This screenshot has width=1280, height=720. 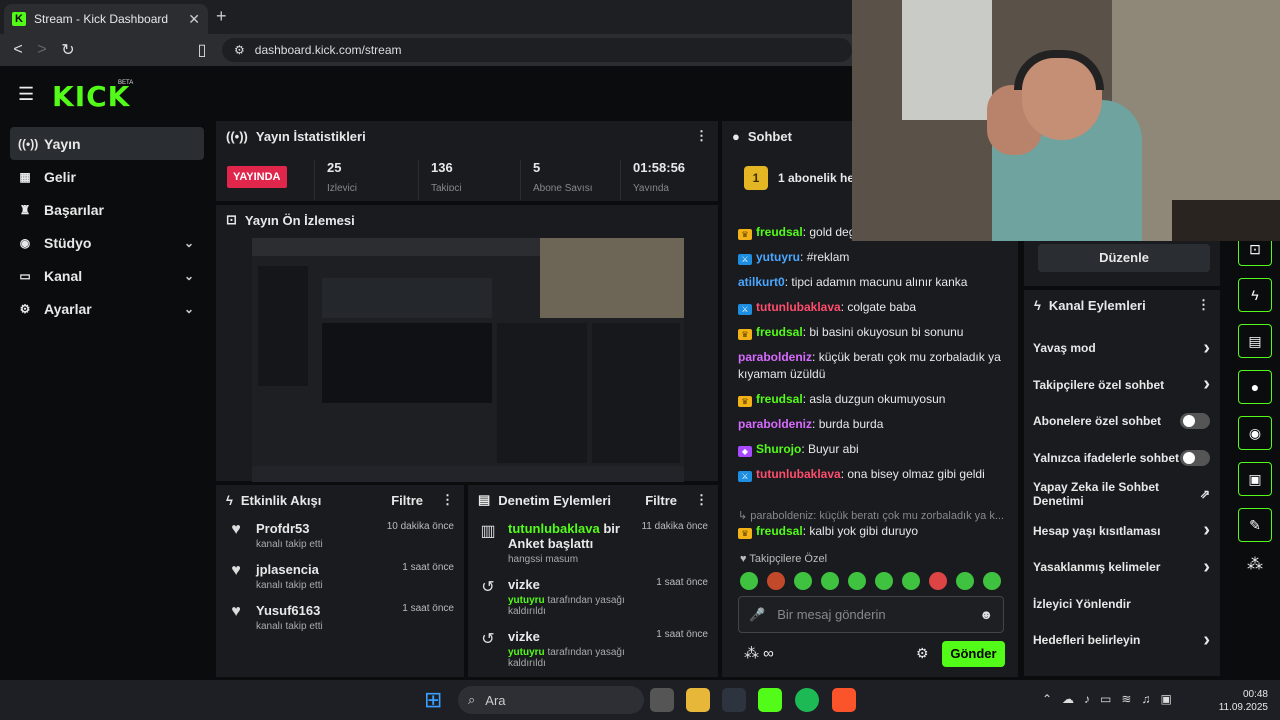 What do you see at coordinates (1112, 699) in the screenshot?
I see `system-tray-icons: ⌃☁♪▭≋♫▣` at bounding box center [1112, 699].